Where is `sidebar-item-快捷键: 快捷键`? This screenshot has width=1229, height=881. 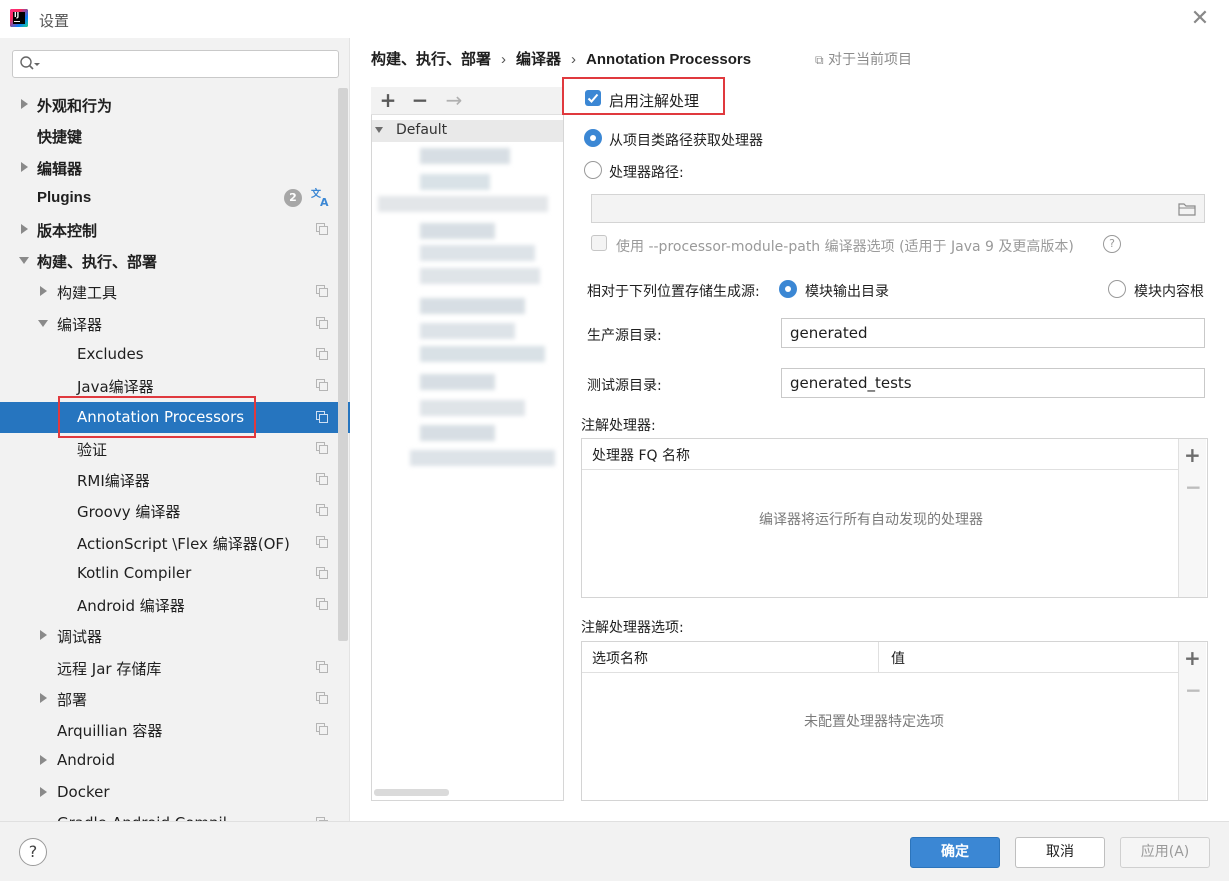
sidebar-item-快捷键: 快捷键 is located at coordinates (175, 135).